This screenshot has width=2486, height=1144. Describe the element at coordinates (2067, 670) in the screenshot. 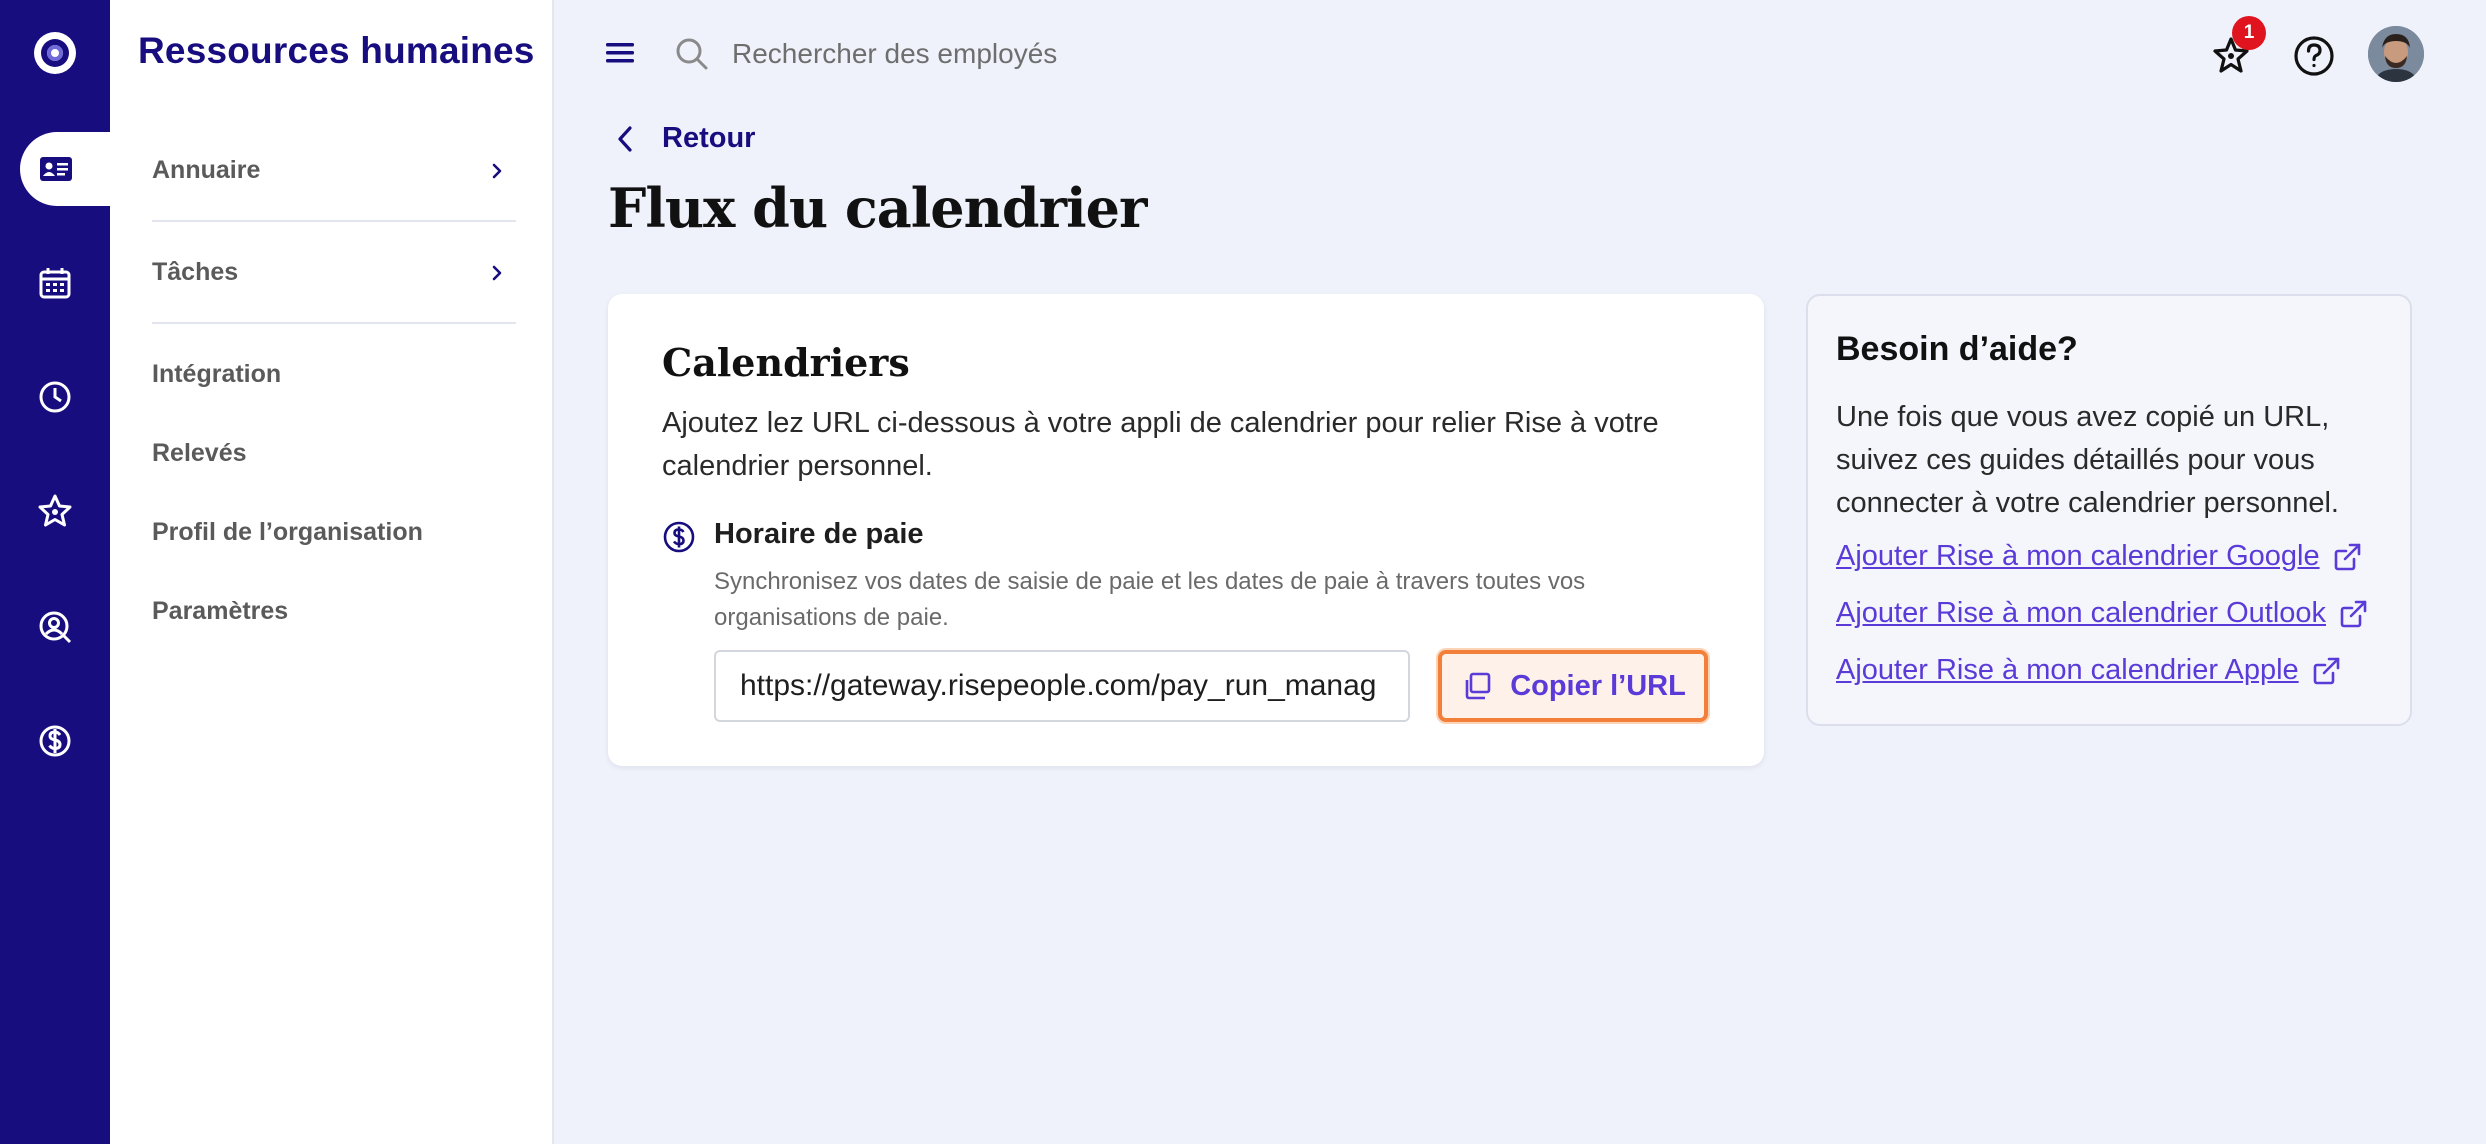

I see `help-link-label: Ajouter Rise à mon calendrier Apple` at that location.